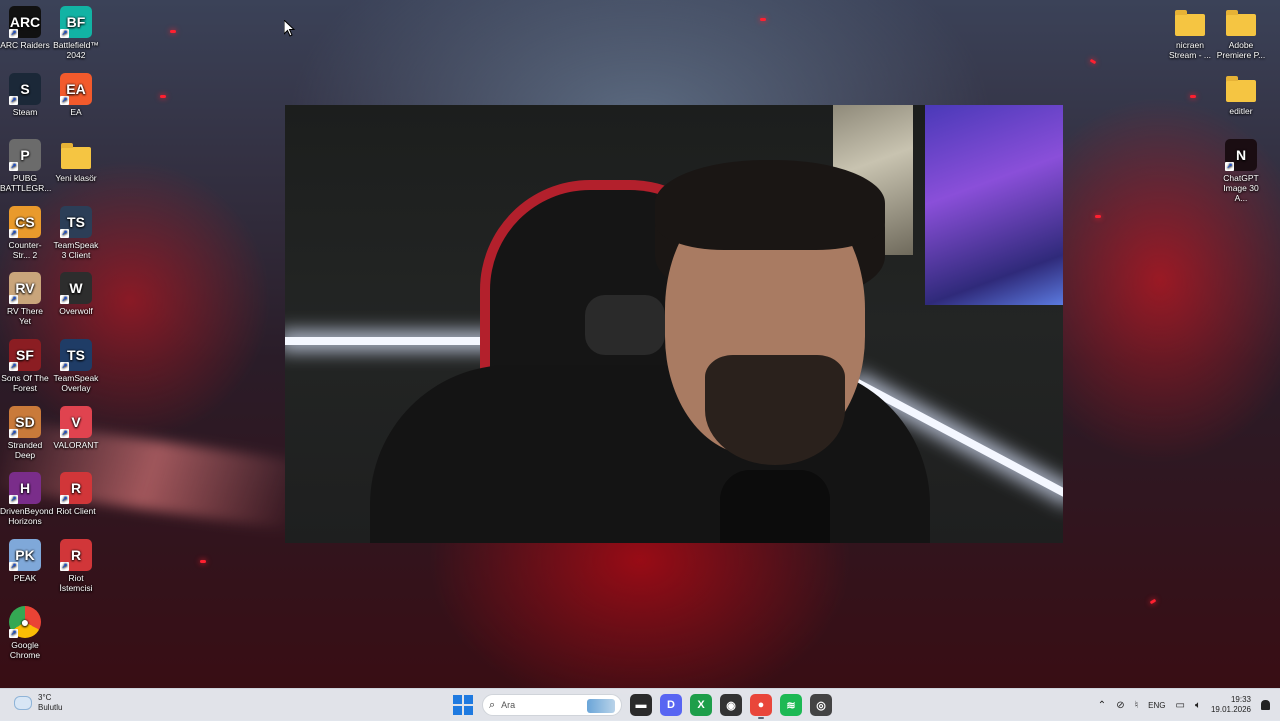 Image resolution: width=1280 pixels, height=721 pixels. Describe the element at coordinates (1180, 705) in the screenshot. I see `display-icon: ▭` at that location.